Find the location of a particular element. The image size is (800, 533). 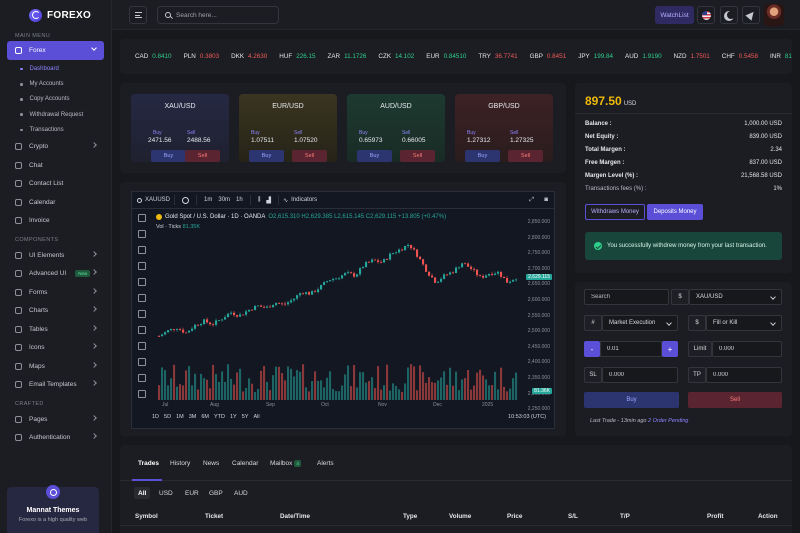

timeframe-1m: 1m is located at coordinates (208, 200).